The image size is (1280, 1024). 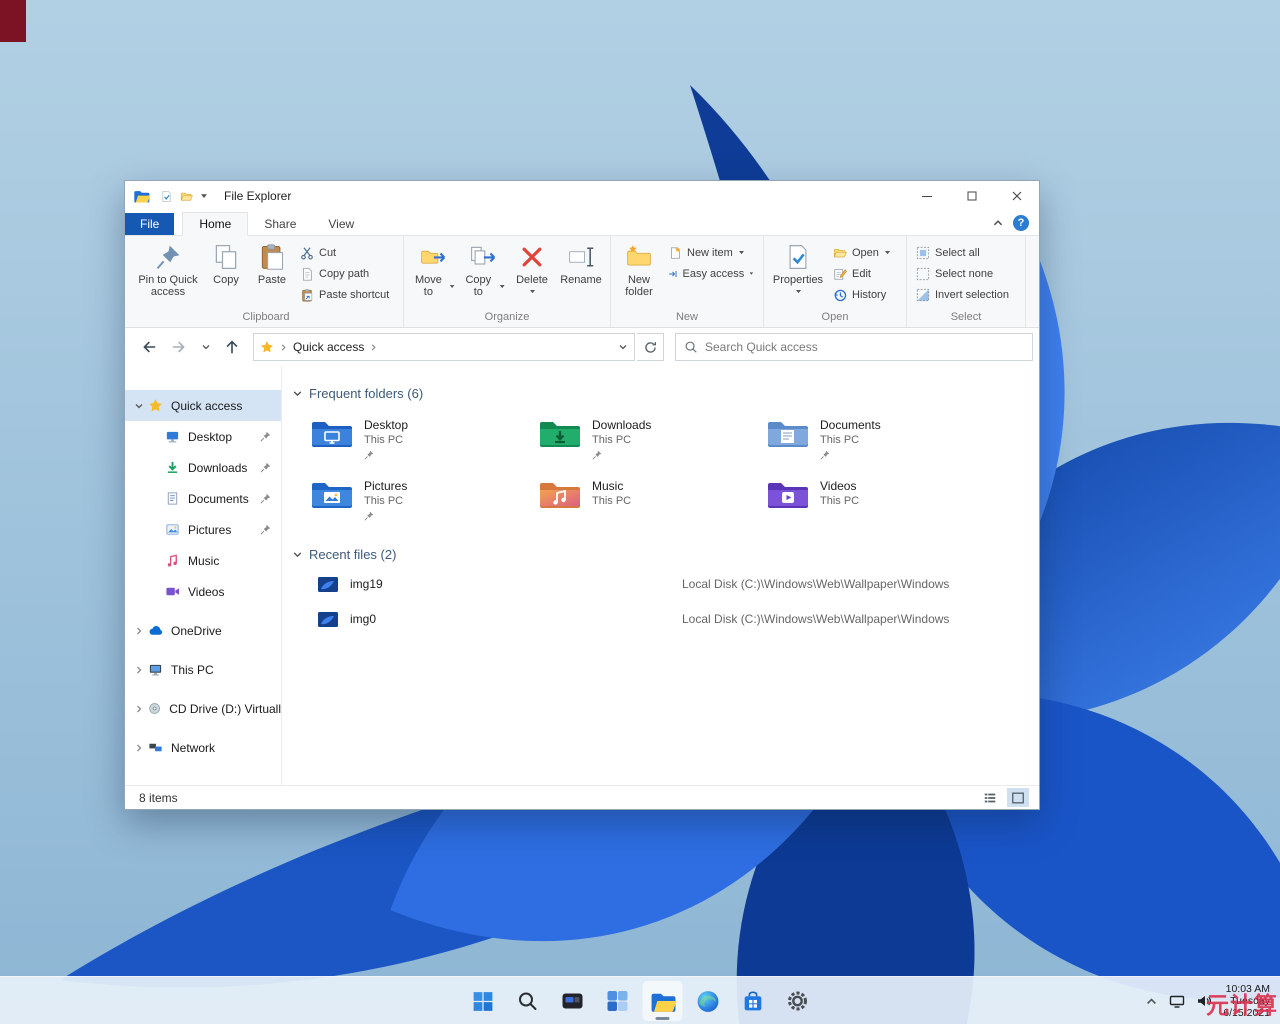 I want to click on recent-locations-dropdown, so click(x=206, y=347).